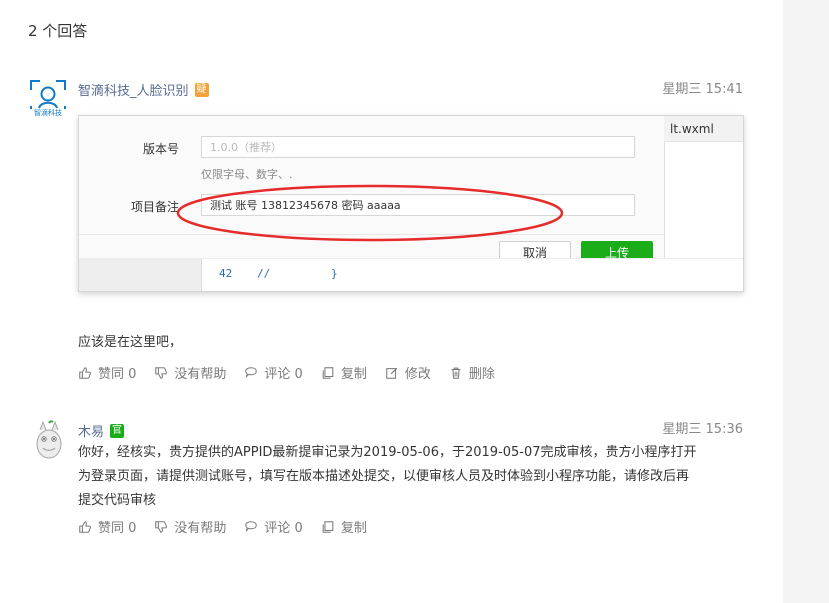 The width and height of the screenshot is (829, 603). I want to click on delete-label: 删除, so click(481, 374).